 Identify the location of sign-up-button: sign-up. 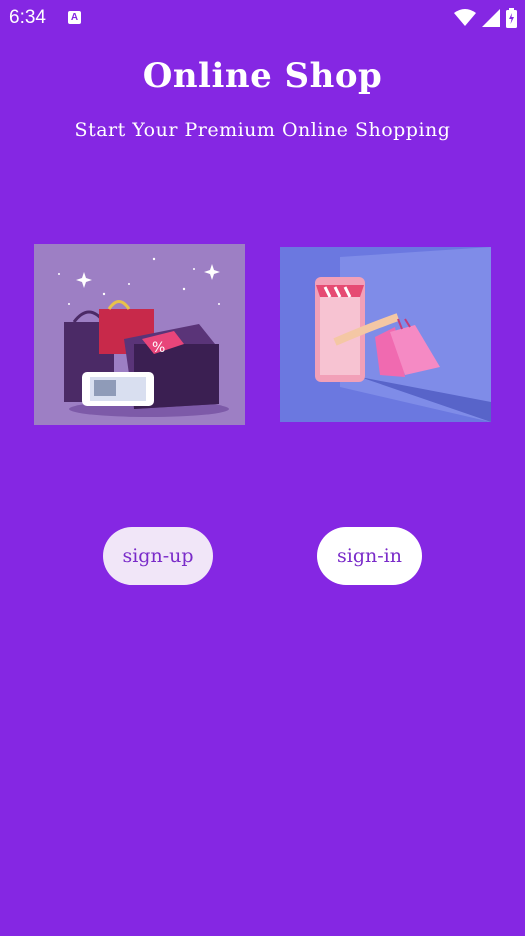
(158, 556).